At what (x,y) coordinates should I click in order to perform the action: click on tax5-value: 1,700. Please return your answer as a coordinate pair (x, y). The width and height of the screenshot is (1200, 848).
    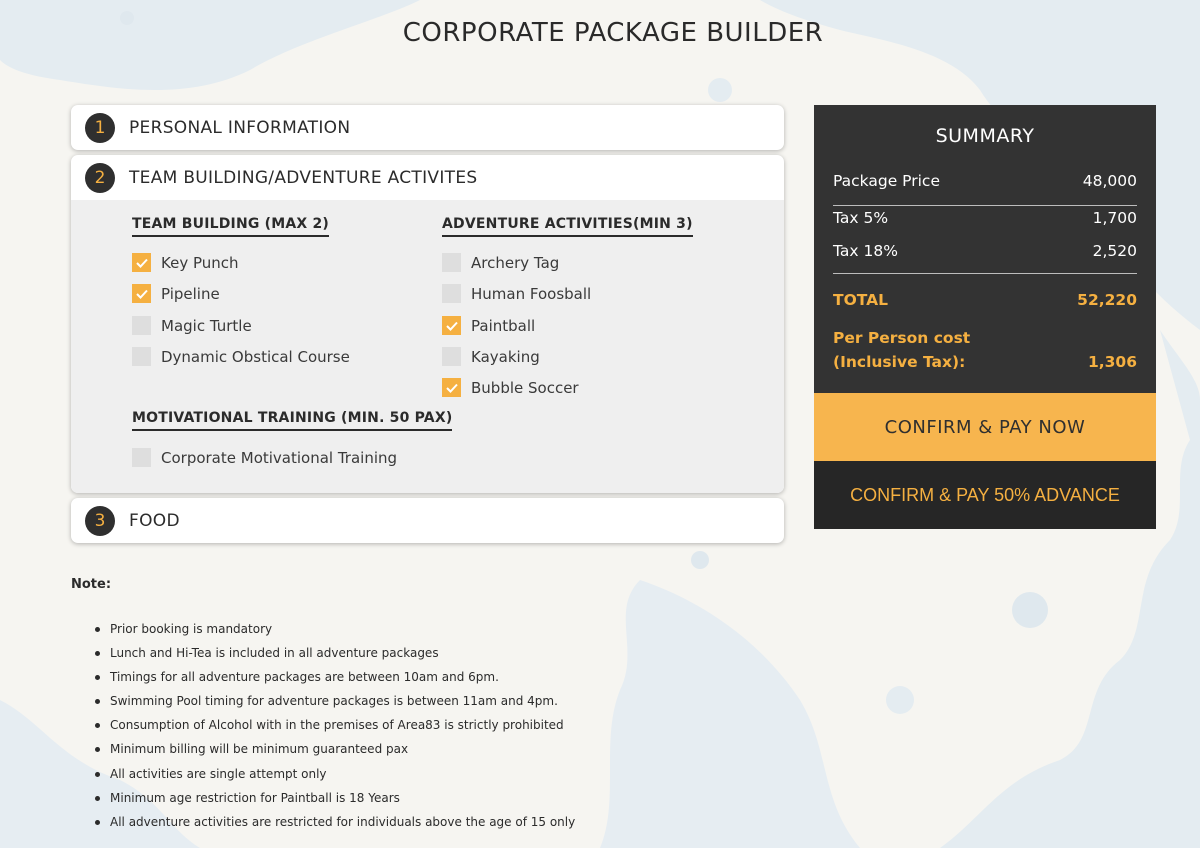
    Looking at the image, I should click on (1115, 218).